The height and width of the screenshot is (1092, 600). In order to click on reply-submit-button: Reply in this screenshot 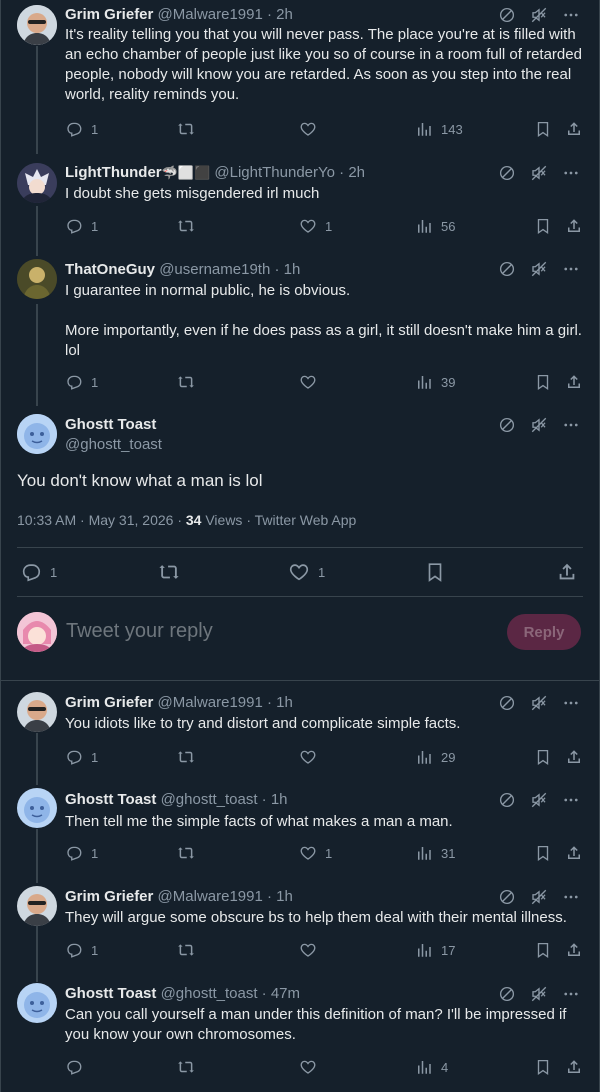, I will do `click(544, 632)`.